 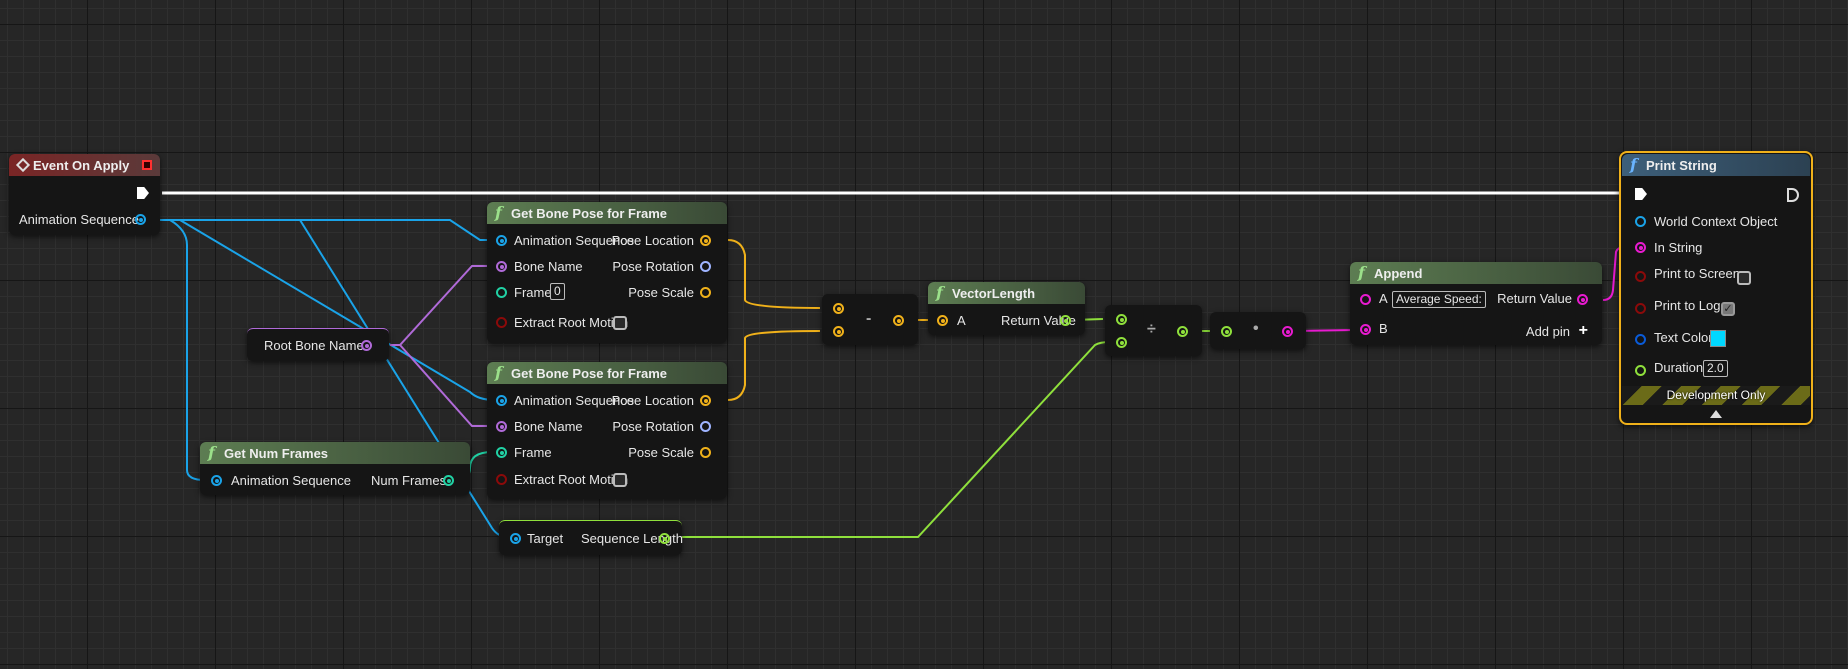 What do you see at coordinates (1678, 247) in the screenshot?
I see `pin-label: In String` at bounding box center [1678, 247].